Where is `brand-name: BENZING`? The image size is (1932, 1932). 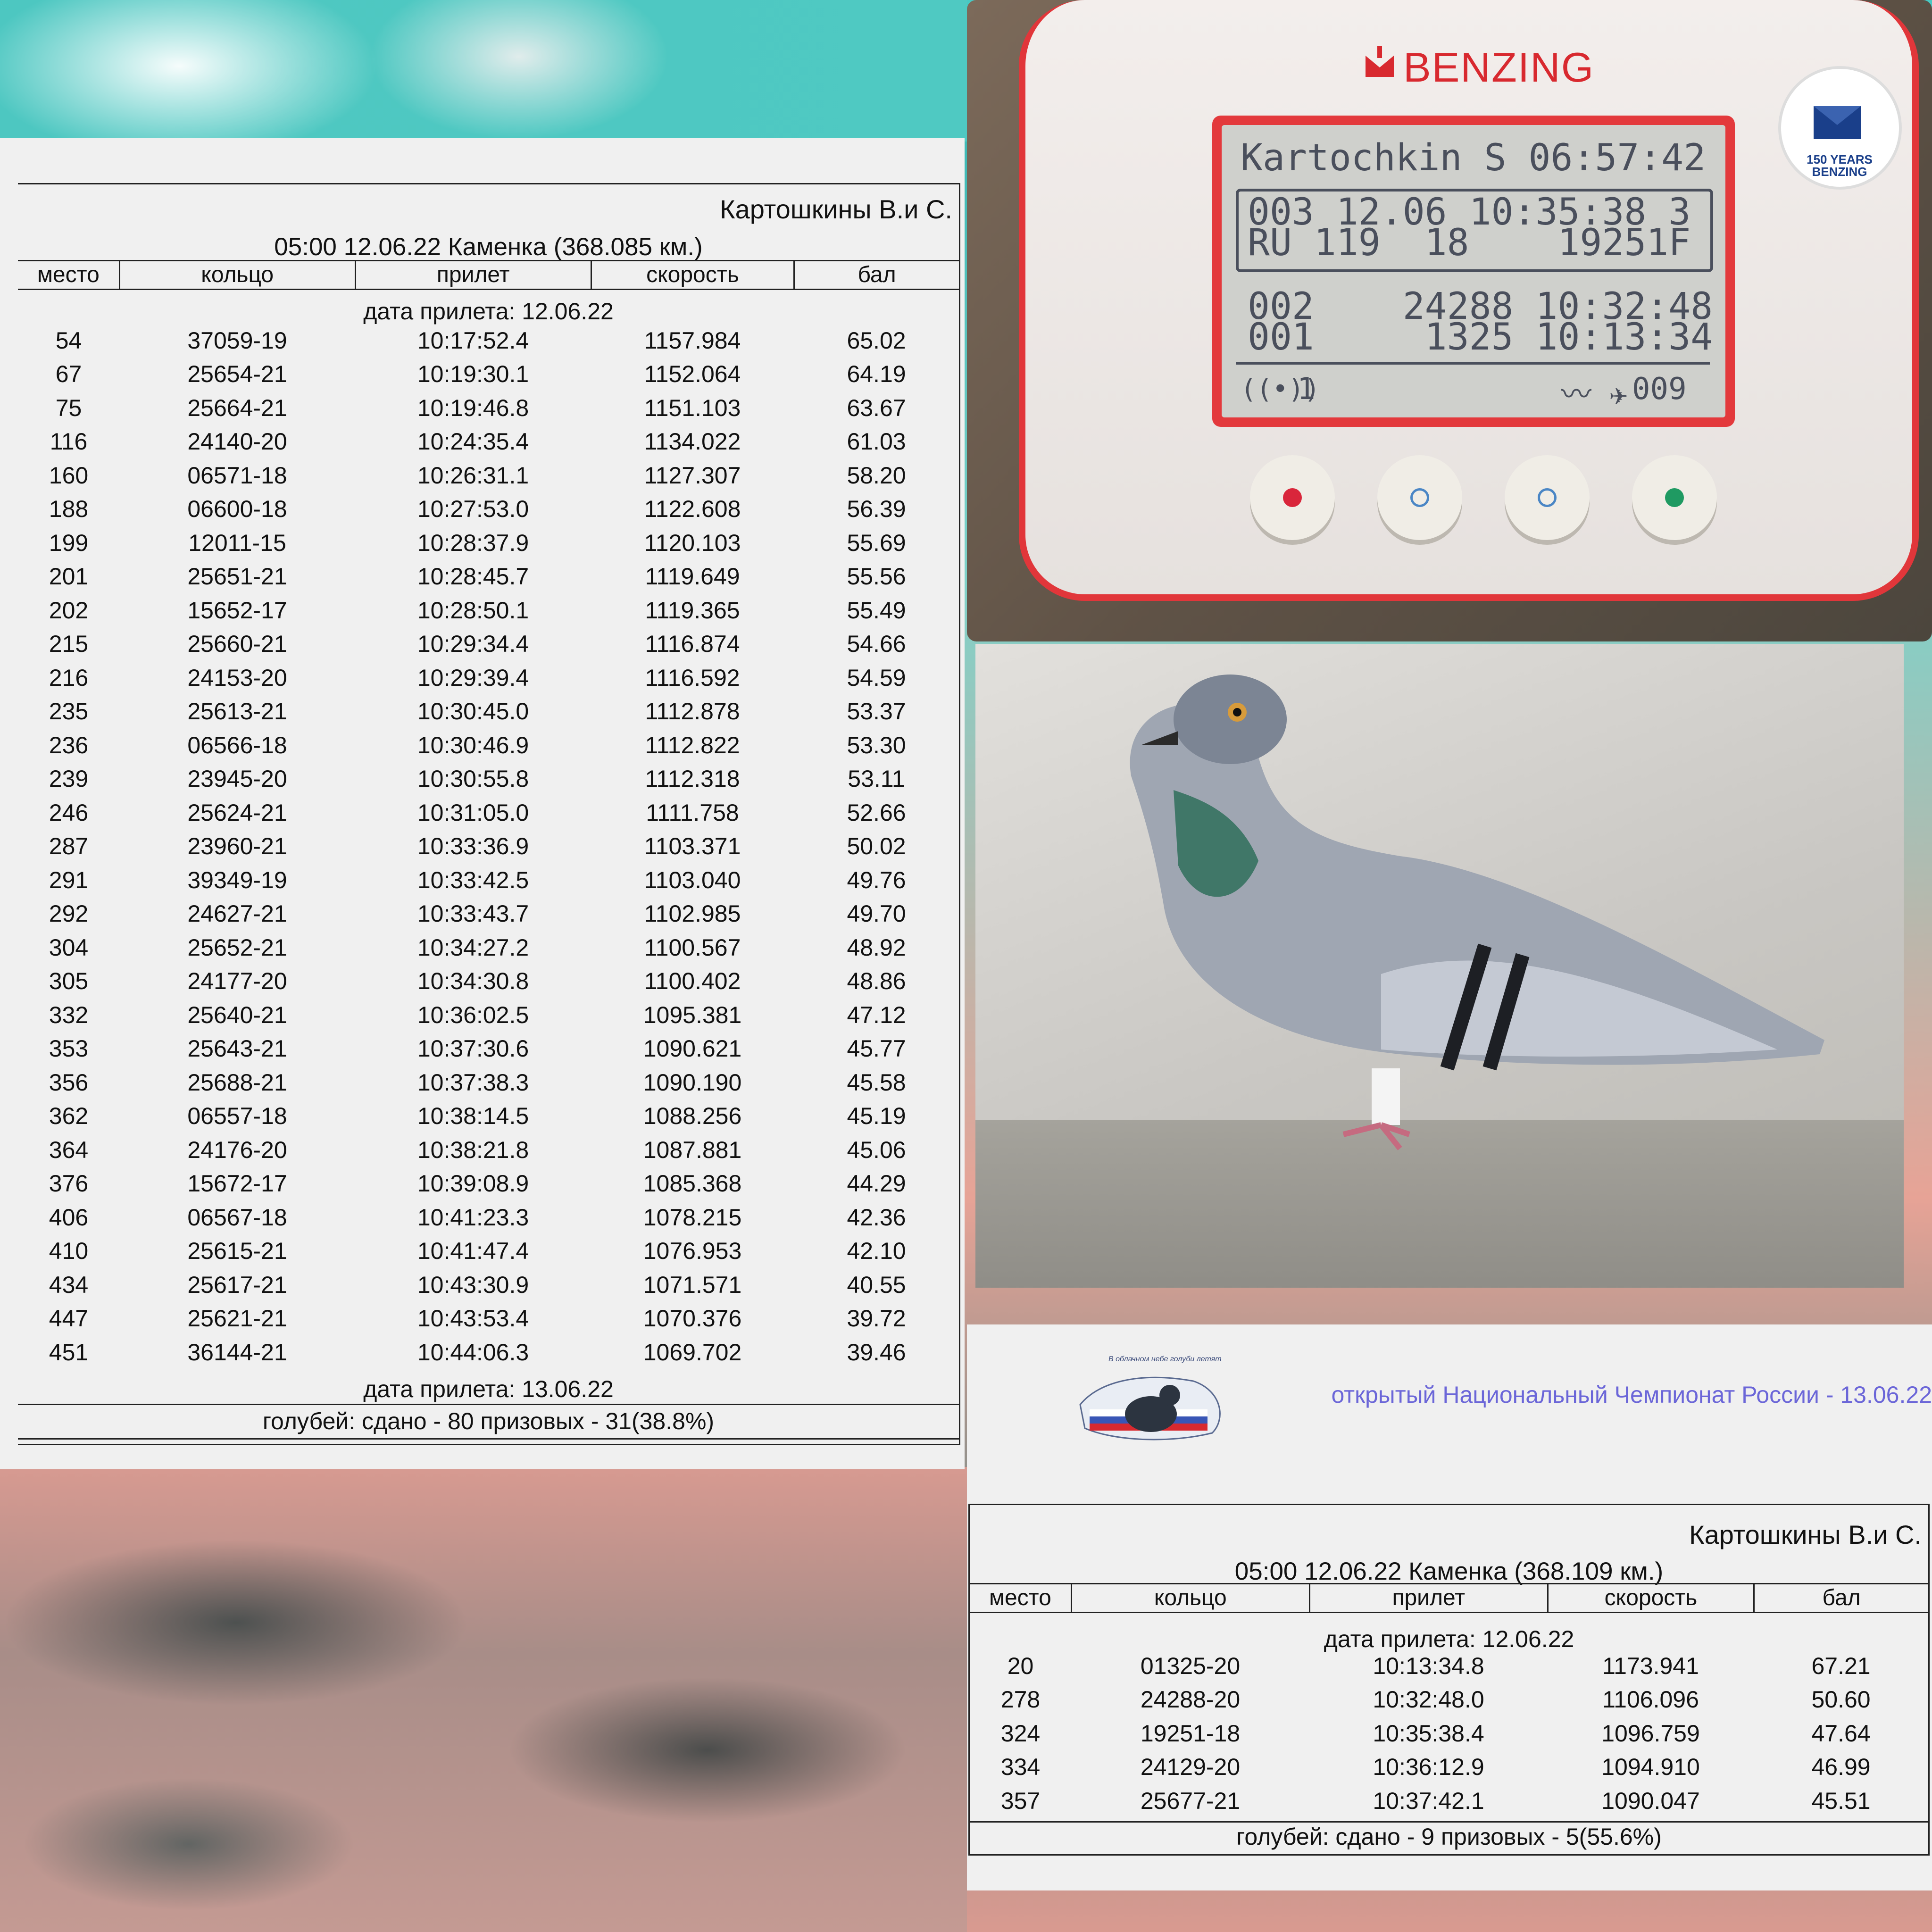 brand-name: BENZING is located at coordinates (1499, 67).